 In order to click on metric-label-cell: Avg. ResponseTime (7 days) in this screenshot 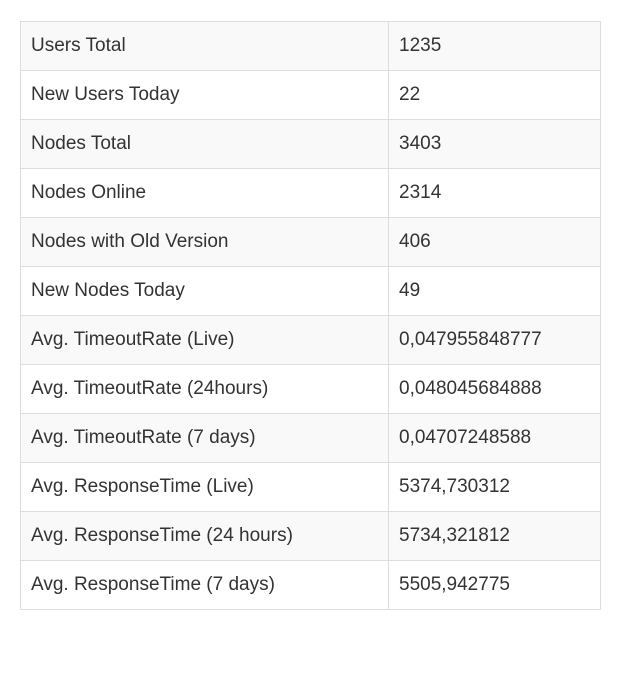, I will do `click(204, 585)`.